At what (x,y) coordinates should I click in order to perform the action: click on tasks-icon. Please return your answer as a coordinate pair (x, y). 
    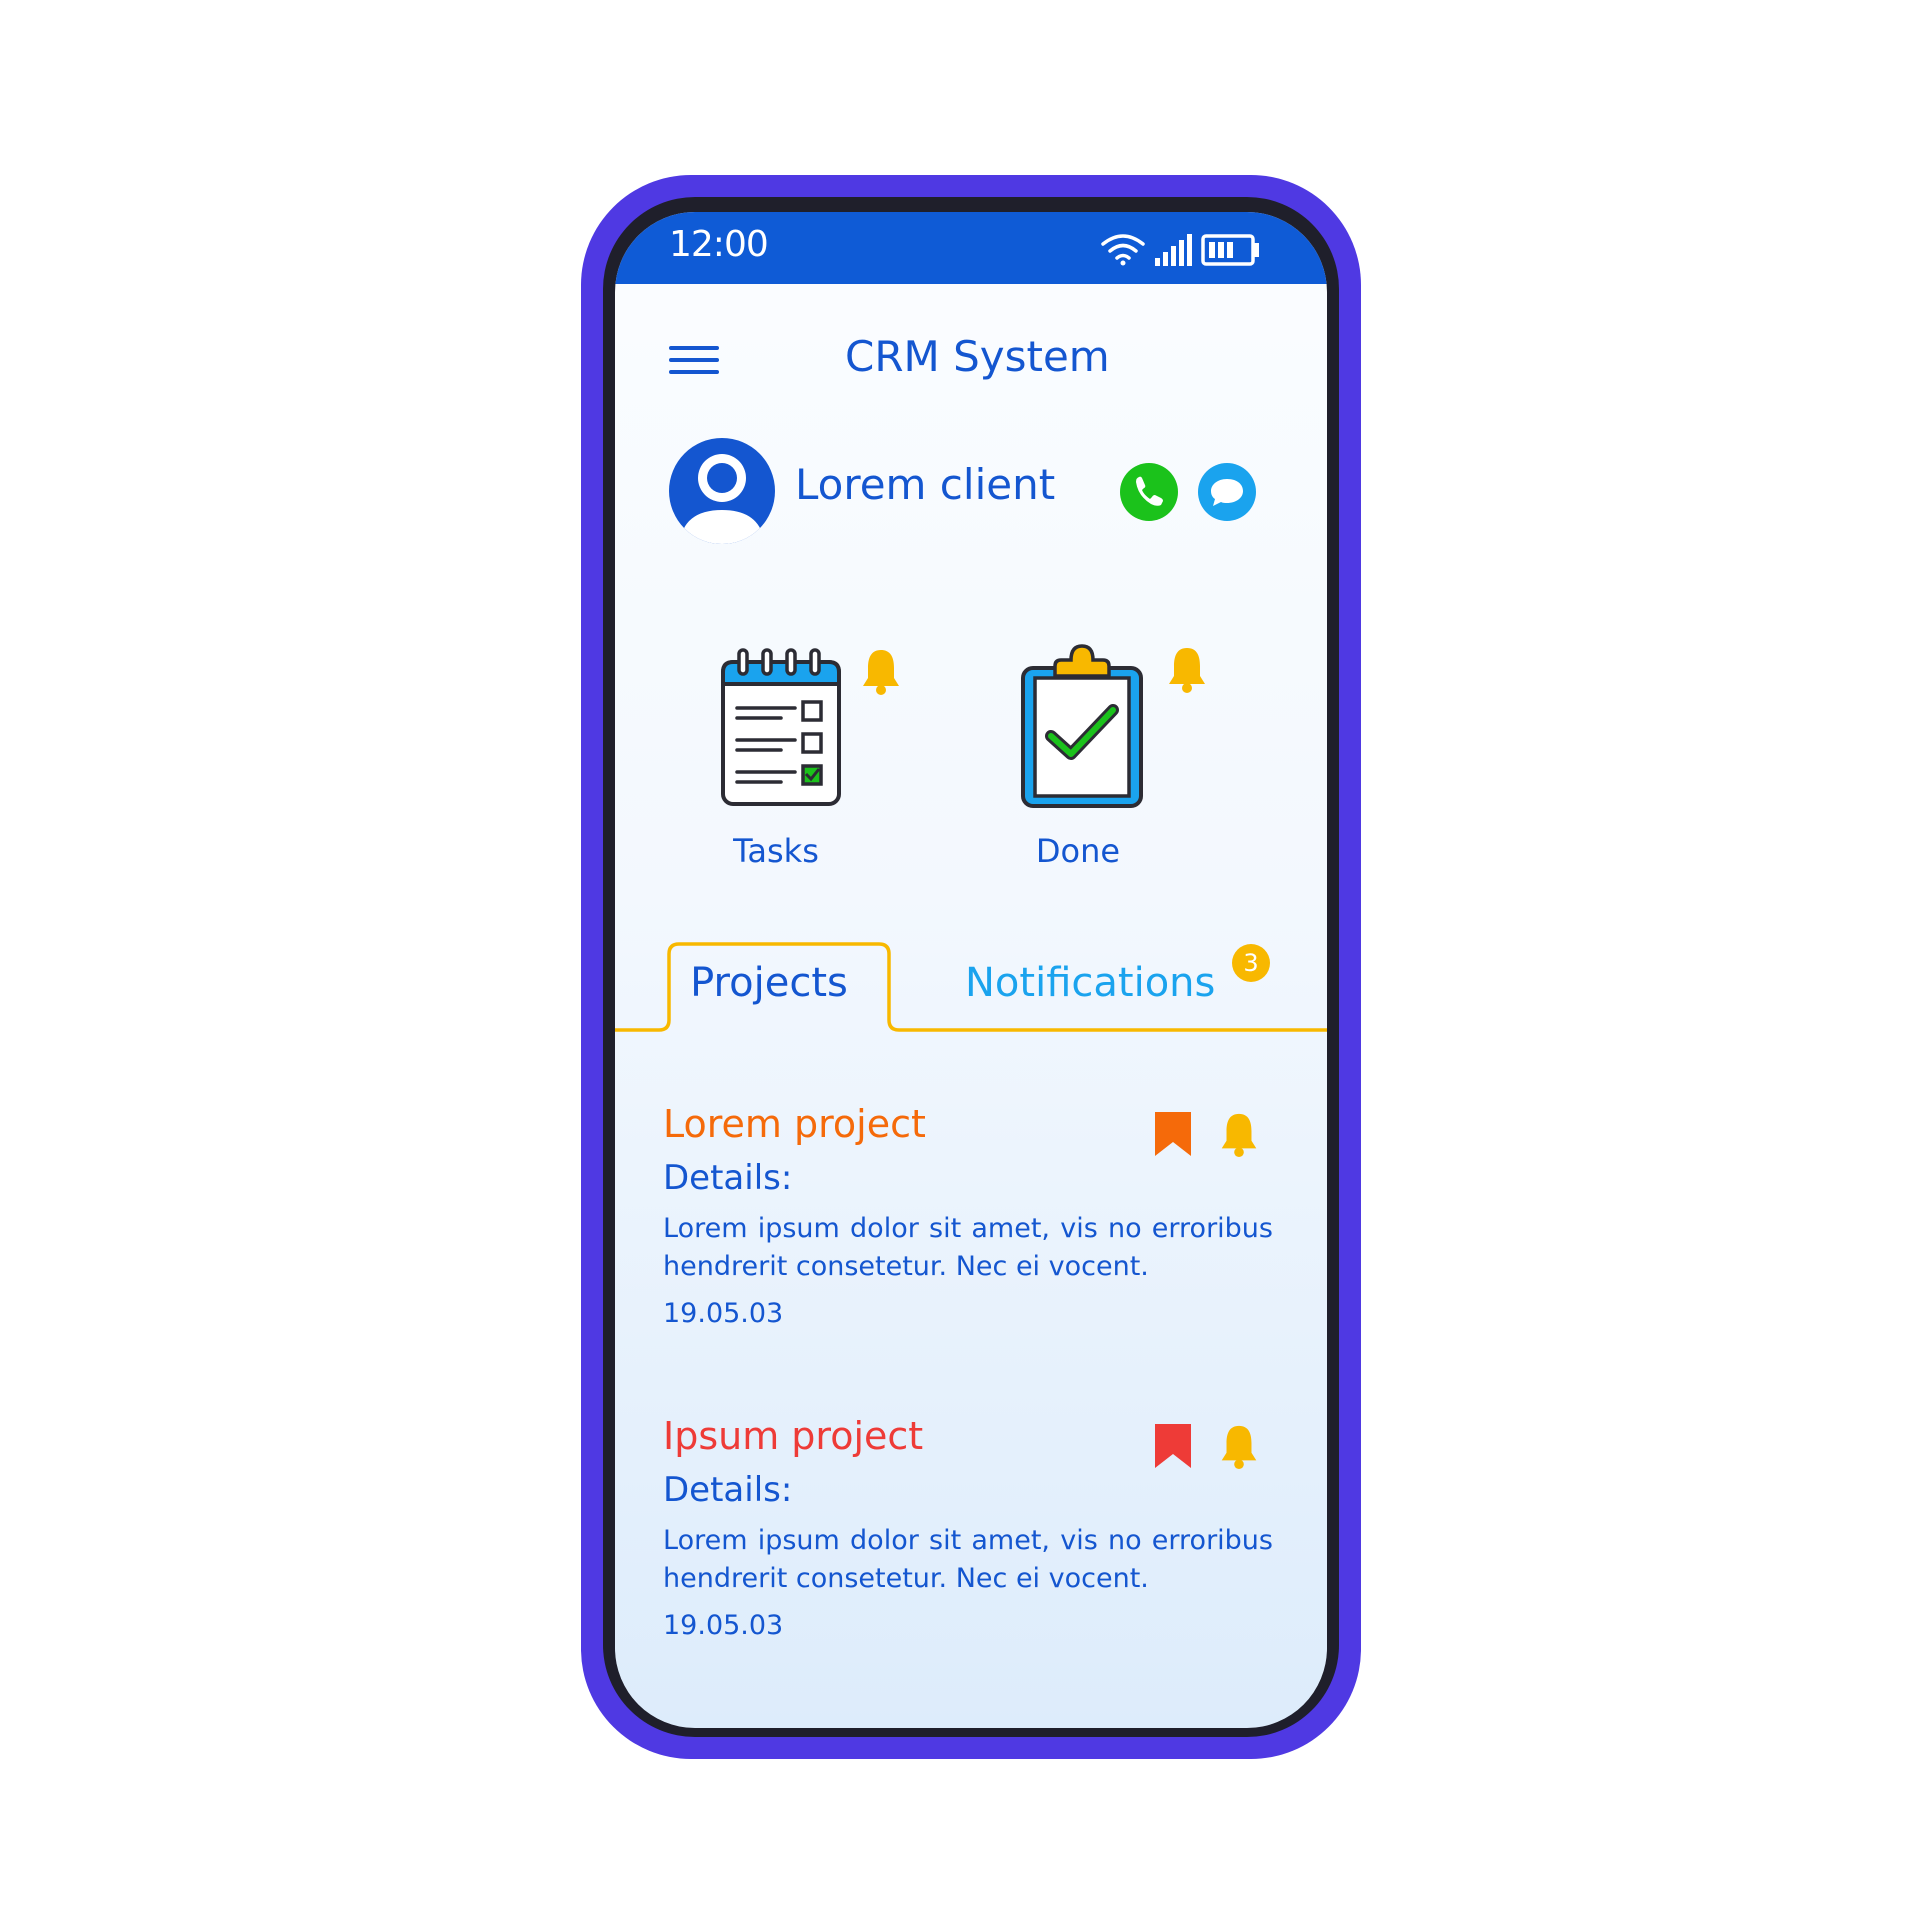
    Looking at the image, I should click on (781, 727).